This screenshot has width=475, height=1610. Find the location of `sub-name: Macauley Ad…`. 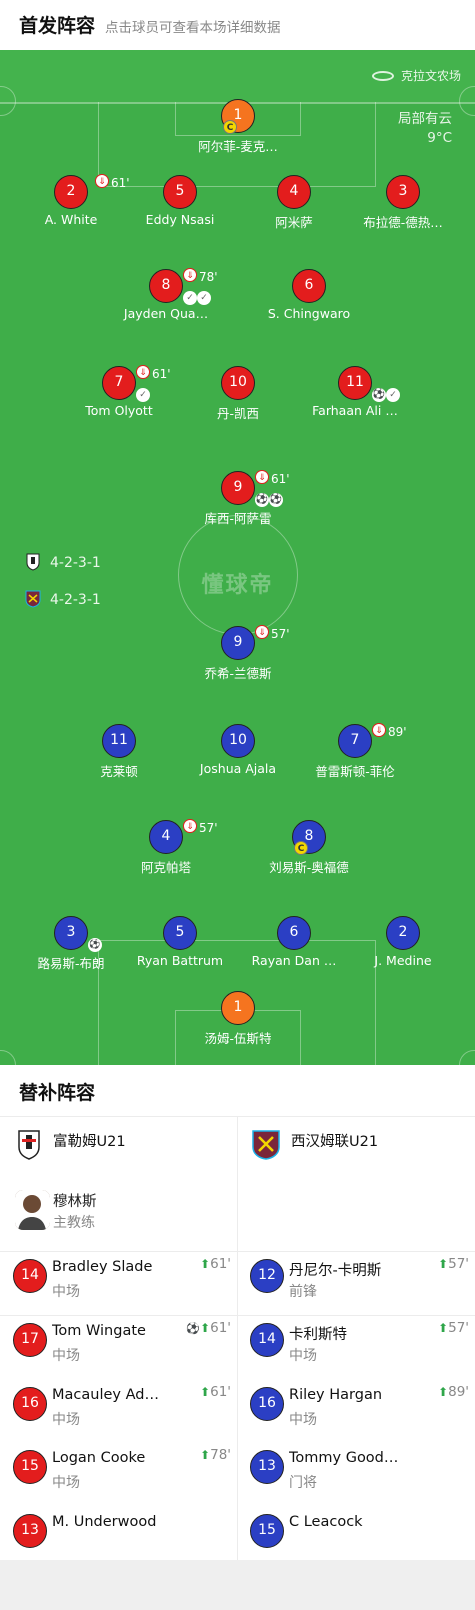

sub-name: Macauley Ad… is located at coordinates (105, 1395).